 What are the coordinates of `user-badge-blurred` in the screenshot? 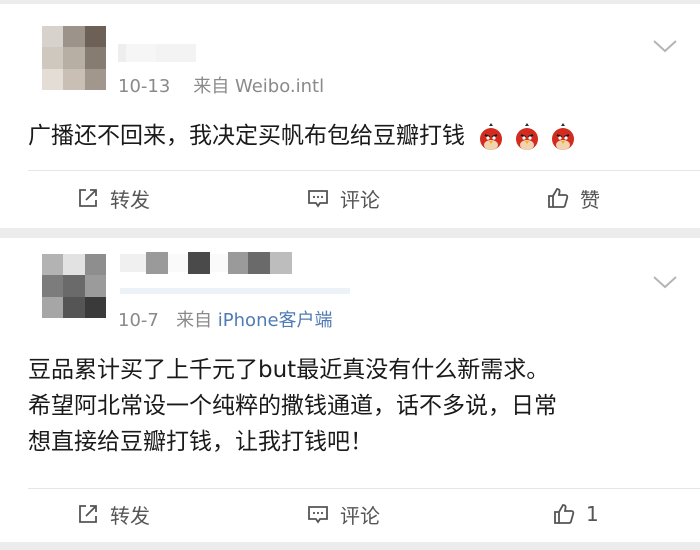 It's located at (235, 291).